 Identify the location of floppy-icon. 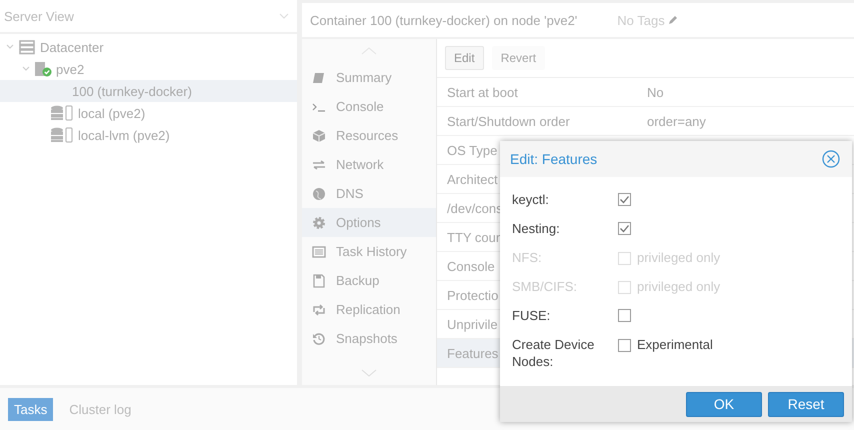
(319, 281).